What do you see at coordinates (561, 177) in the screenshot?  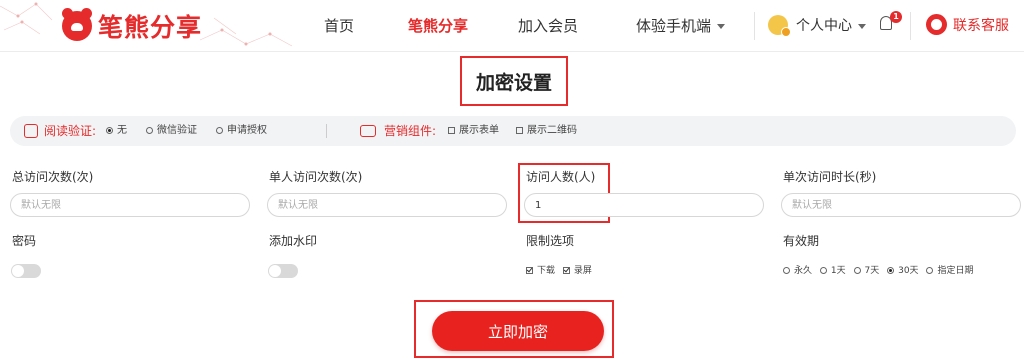 I see `visitors-label: 访问人数(人)` at bounding box center [561, 177].